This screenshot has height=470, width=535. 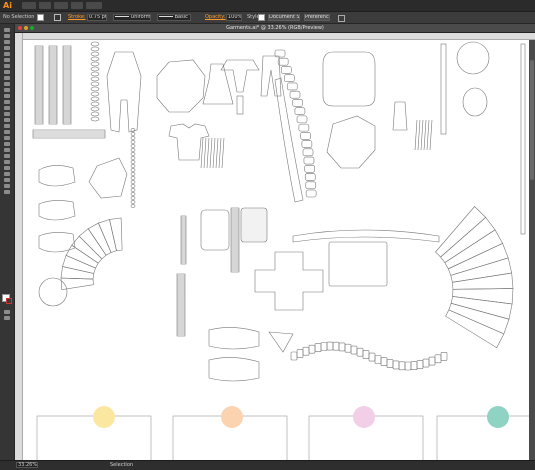 What do you see at coordinates (7, 48) in the screenshot?
I see `lasso-tool-icon` at bounding box center [7, 48].